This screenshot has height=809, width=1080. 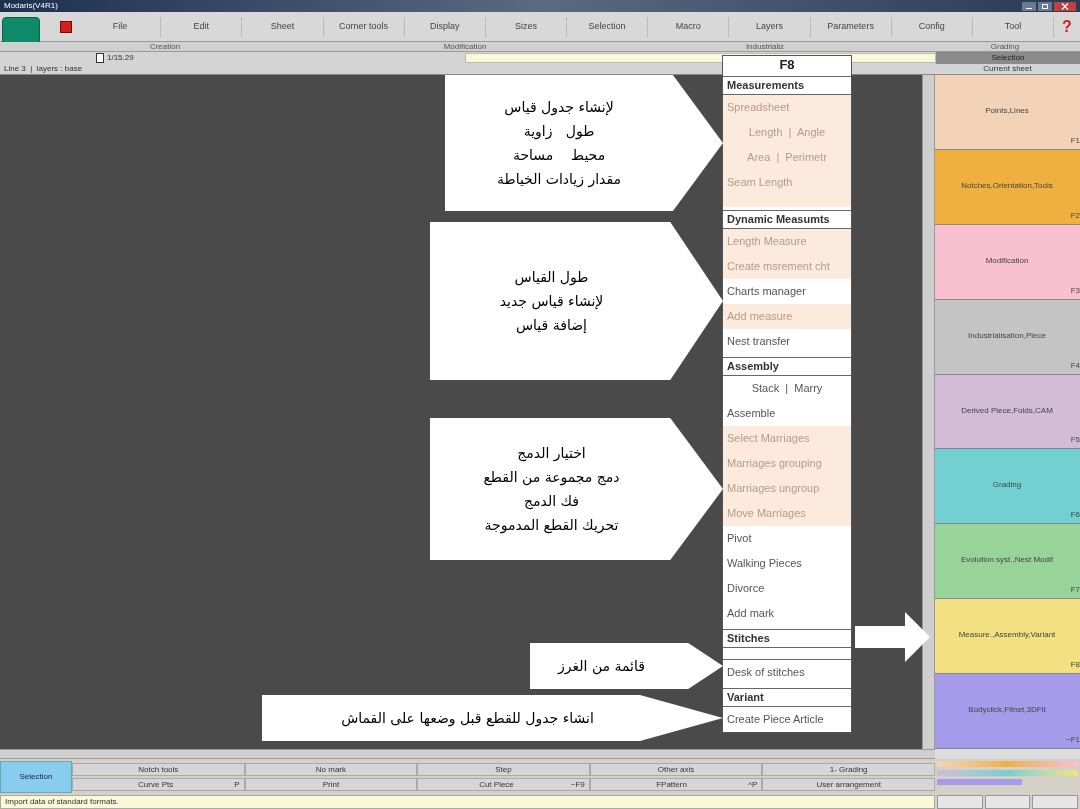 What do you see at coordinates (559, 155) in the screenshot?
I see `callout-text: محيط مساحة` at bounding box center [559, 155].